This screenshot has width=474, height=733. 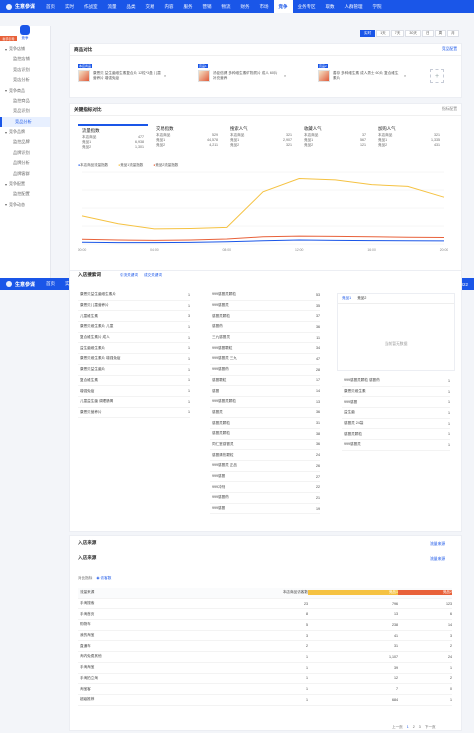 What do you see at coordinates (408, 727) in the screenshot?
I see `page-button: 1` at bounding box center [408, 727].